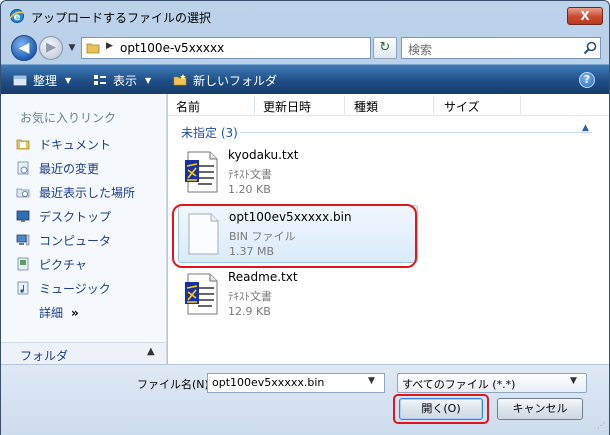  I want to click on back-button: ◀, so click(24, 48).